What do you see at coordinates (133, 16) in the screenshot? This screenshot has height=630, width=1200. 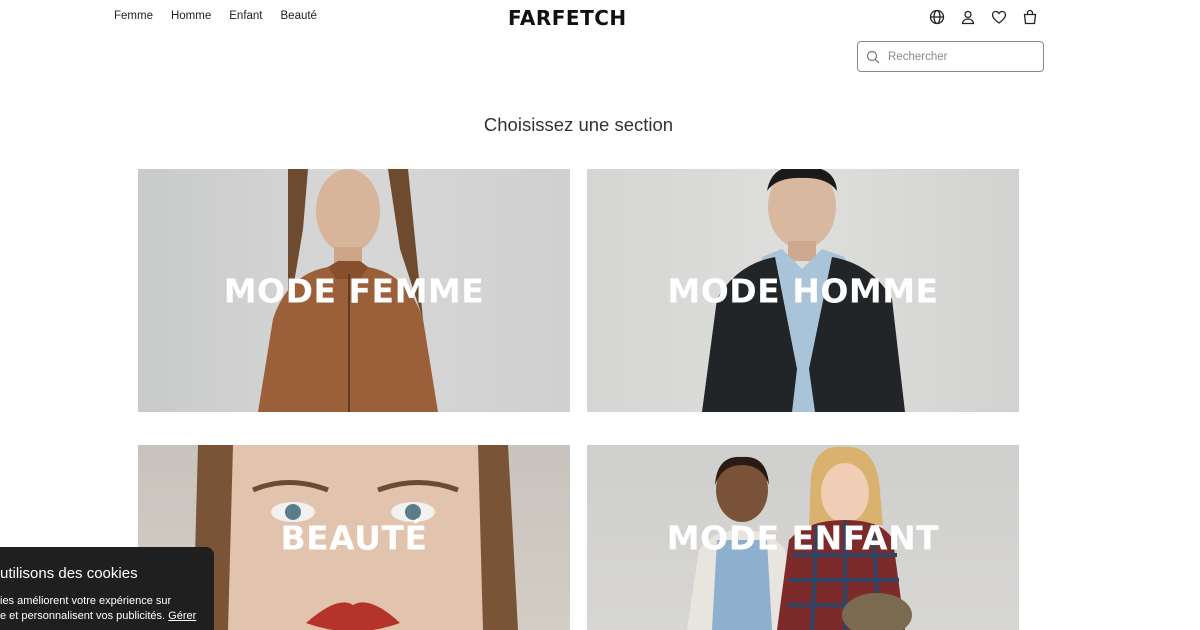 I see `nav-item-femme: Femme` at bounding box center [133, 16].